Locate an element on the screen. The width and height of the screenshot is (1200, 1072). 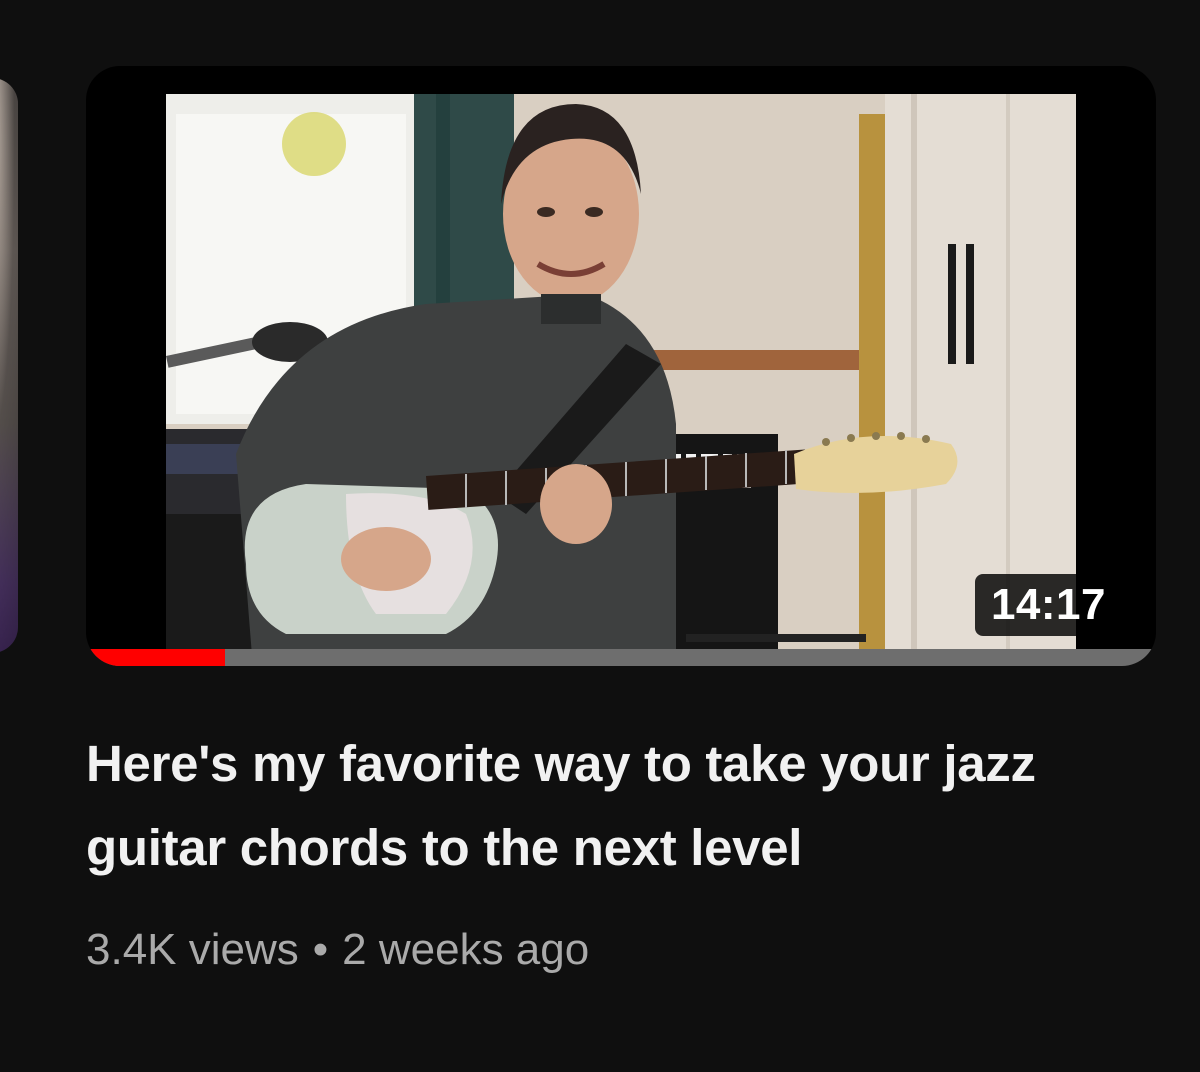
previous-video-thumbnail is located at coordinates (9, 365).